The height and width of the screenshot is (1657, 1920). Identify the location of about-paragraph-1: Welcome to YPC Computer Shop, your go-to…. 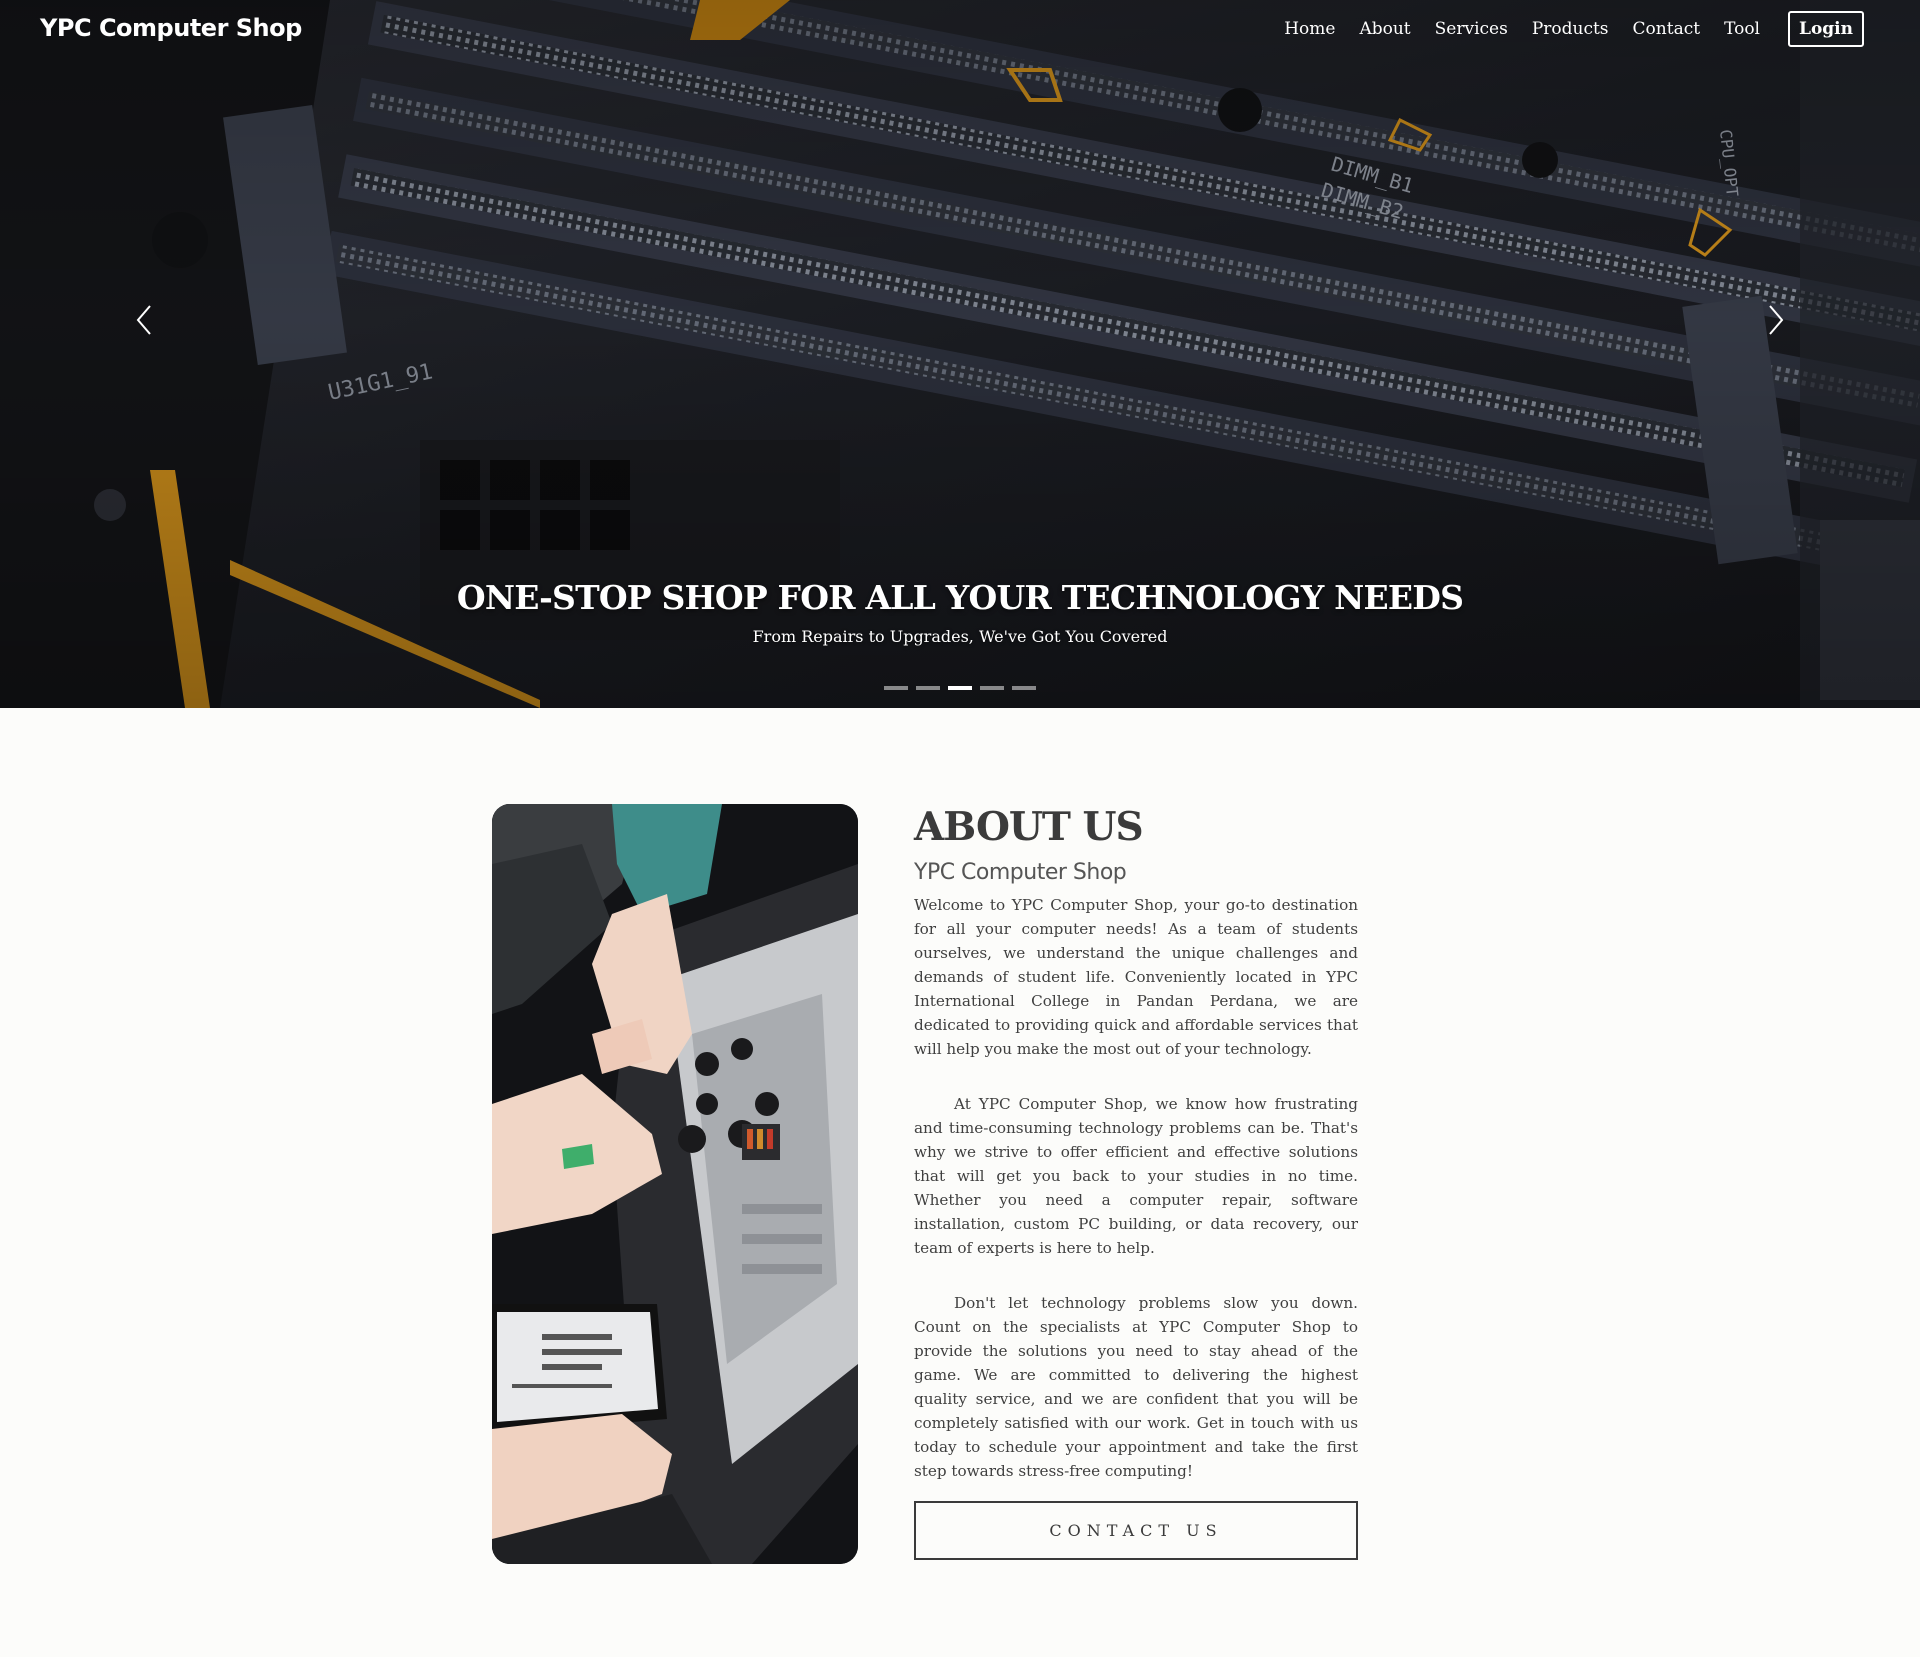
(1136, 977).